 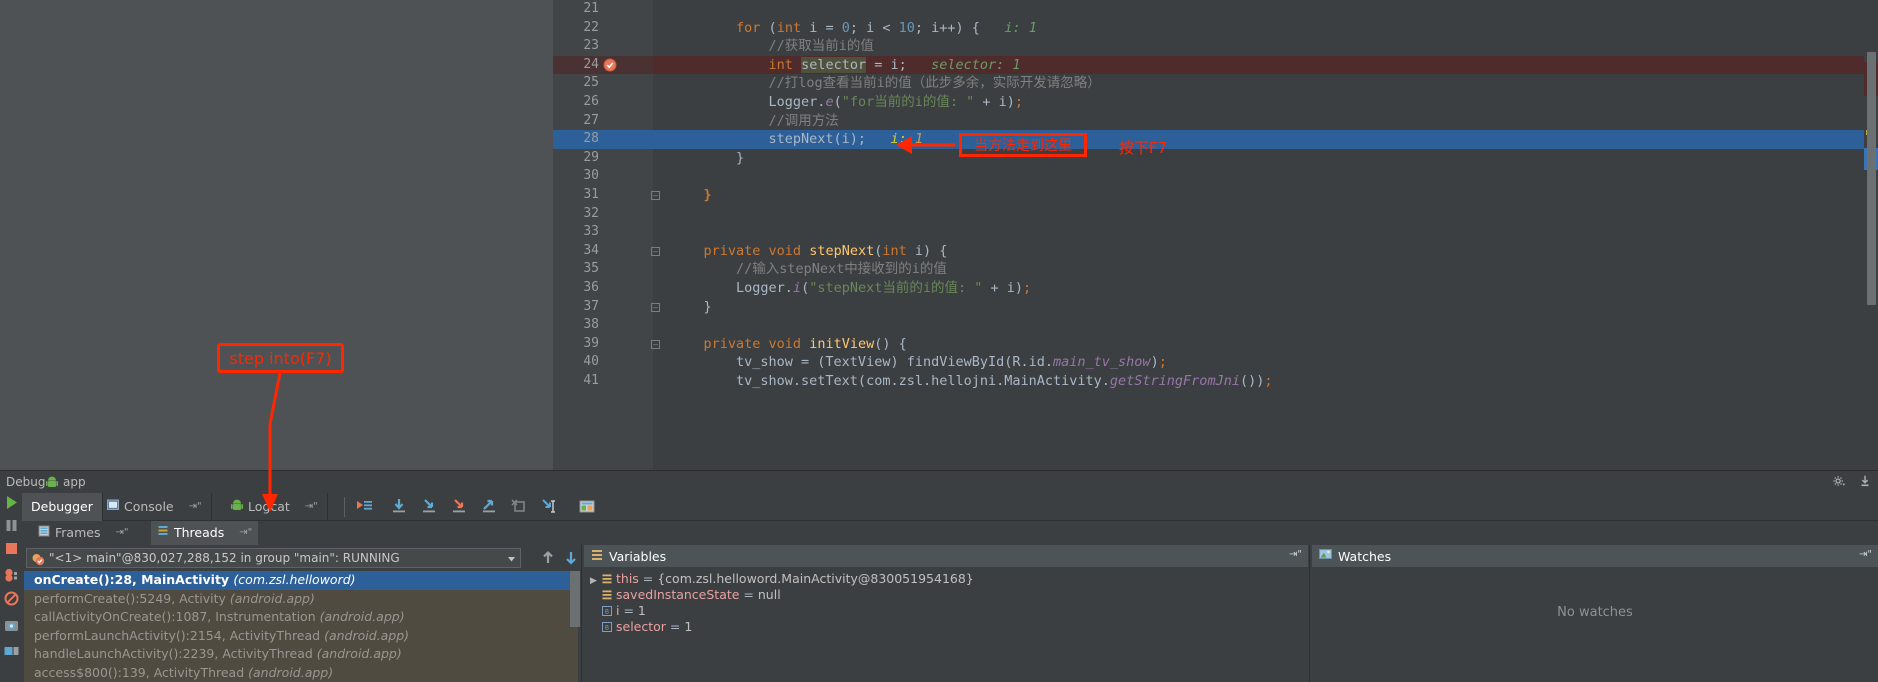 I want to click on code-line: 28 stepNext(i); i: 1, so click(x=1215, y=139).